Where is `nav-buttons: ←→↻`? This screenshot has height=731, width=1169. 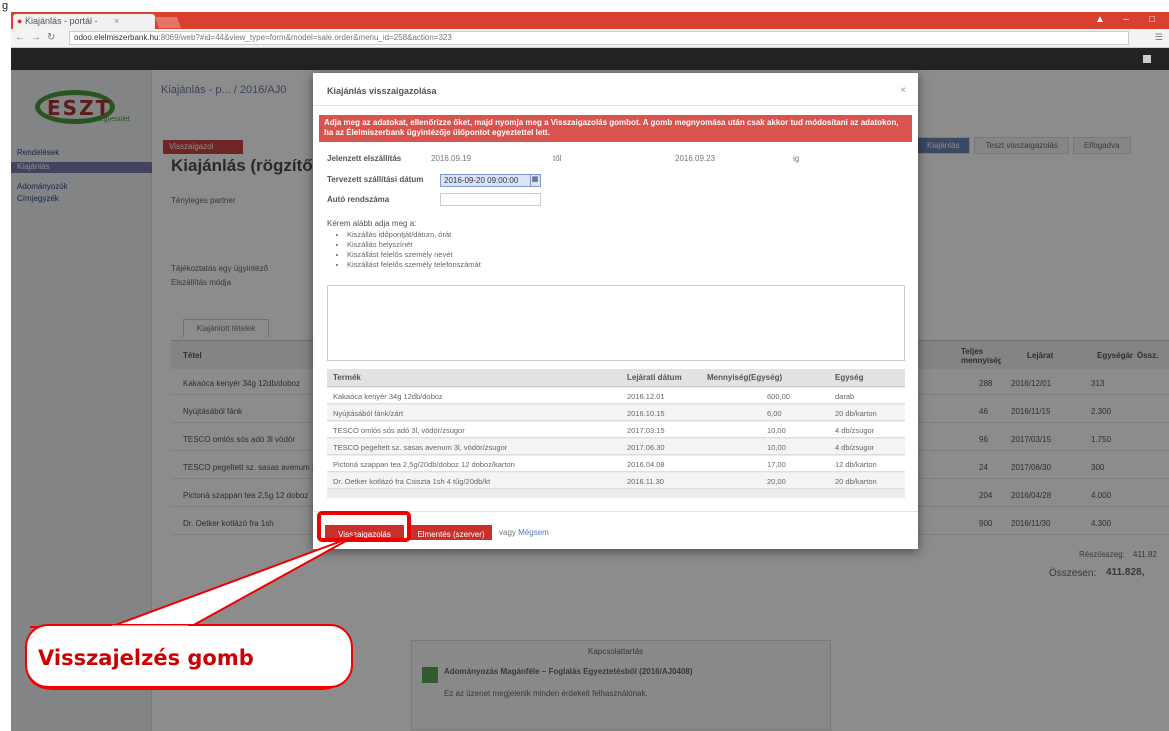 nav-buttons: ←→↻ is located at coordinates (38, 37).